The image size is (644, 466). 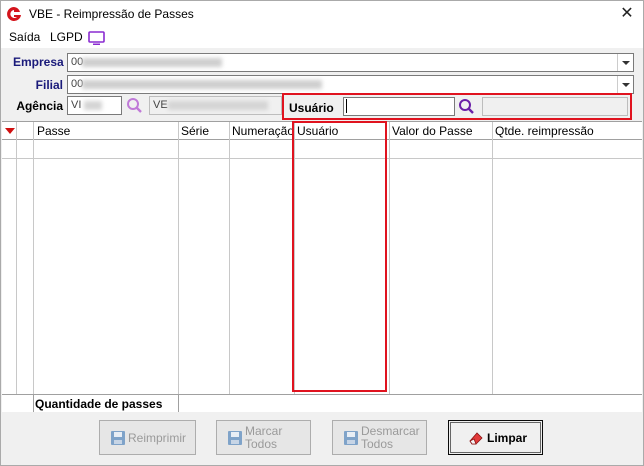 I want to click on column-header-valor: Valor do Passe, so click(x=432, y=131).